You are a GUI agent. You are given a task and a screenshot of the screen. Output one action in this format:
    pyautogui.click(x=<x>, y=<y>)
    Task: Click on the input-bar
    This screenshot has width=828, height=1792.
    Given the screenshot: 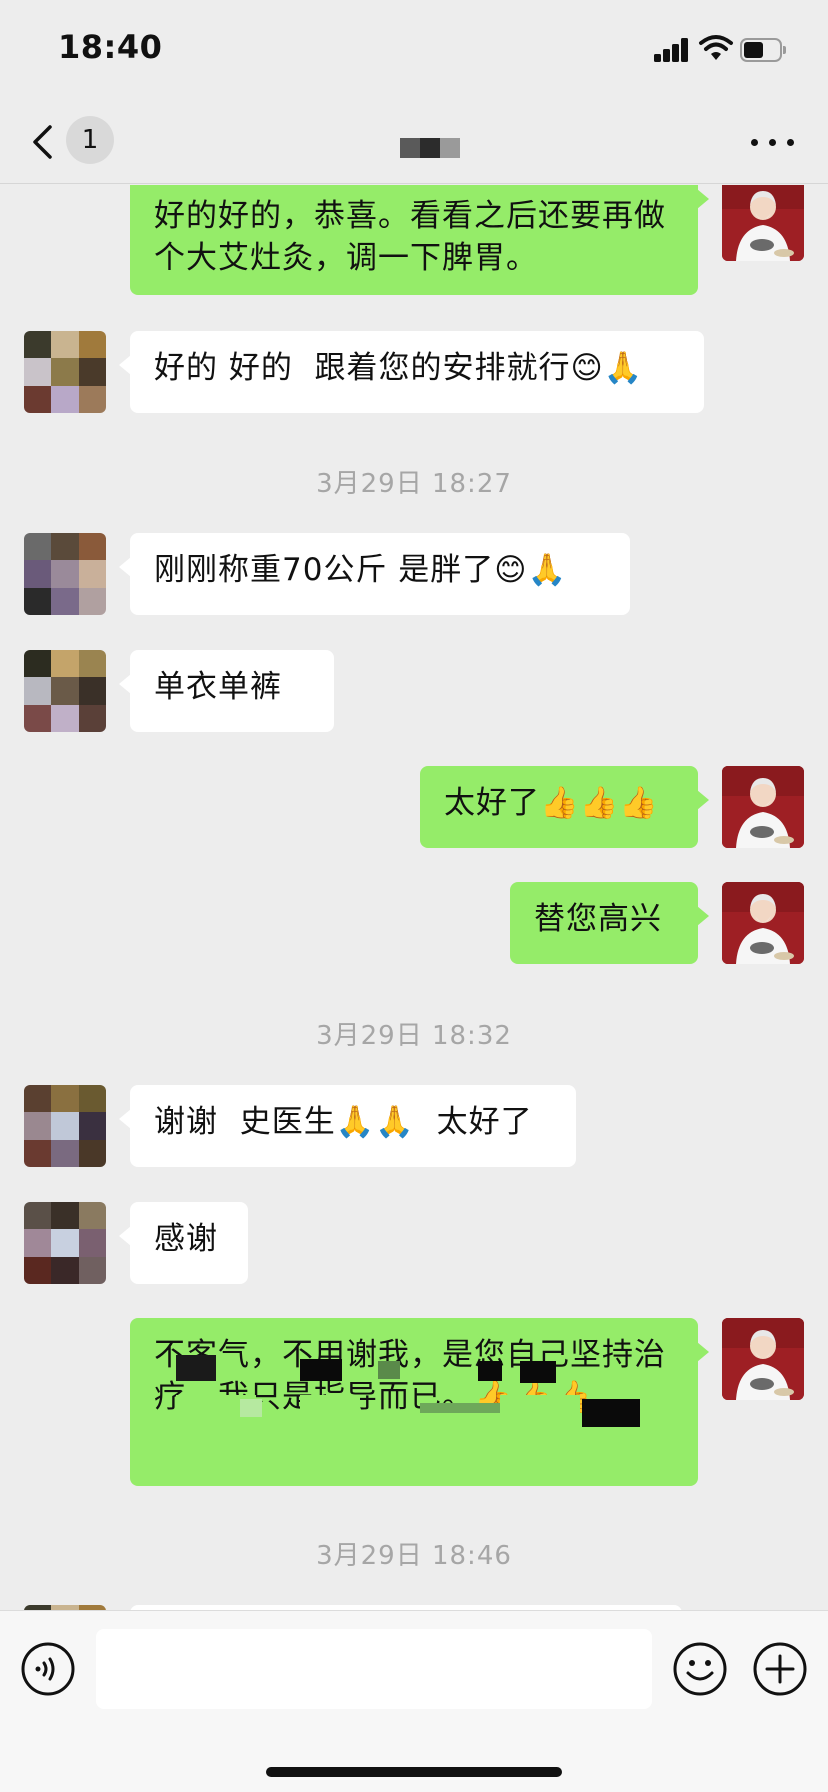 What is the action you would take?
    pyautogui.click(x=414, y=1701)
    